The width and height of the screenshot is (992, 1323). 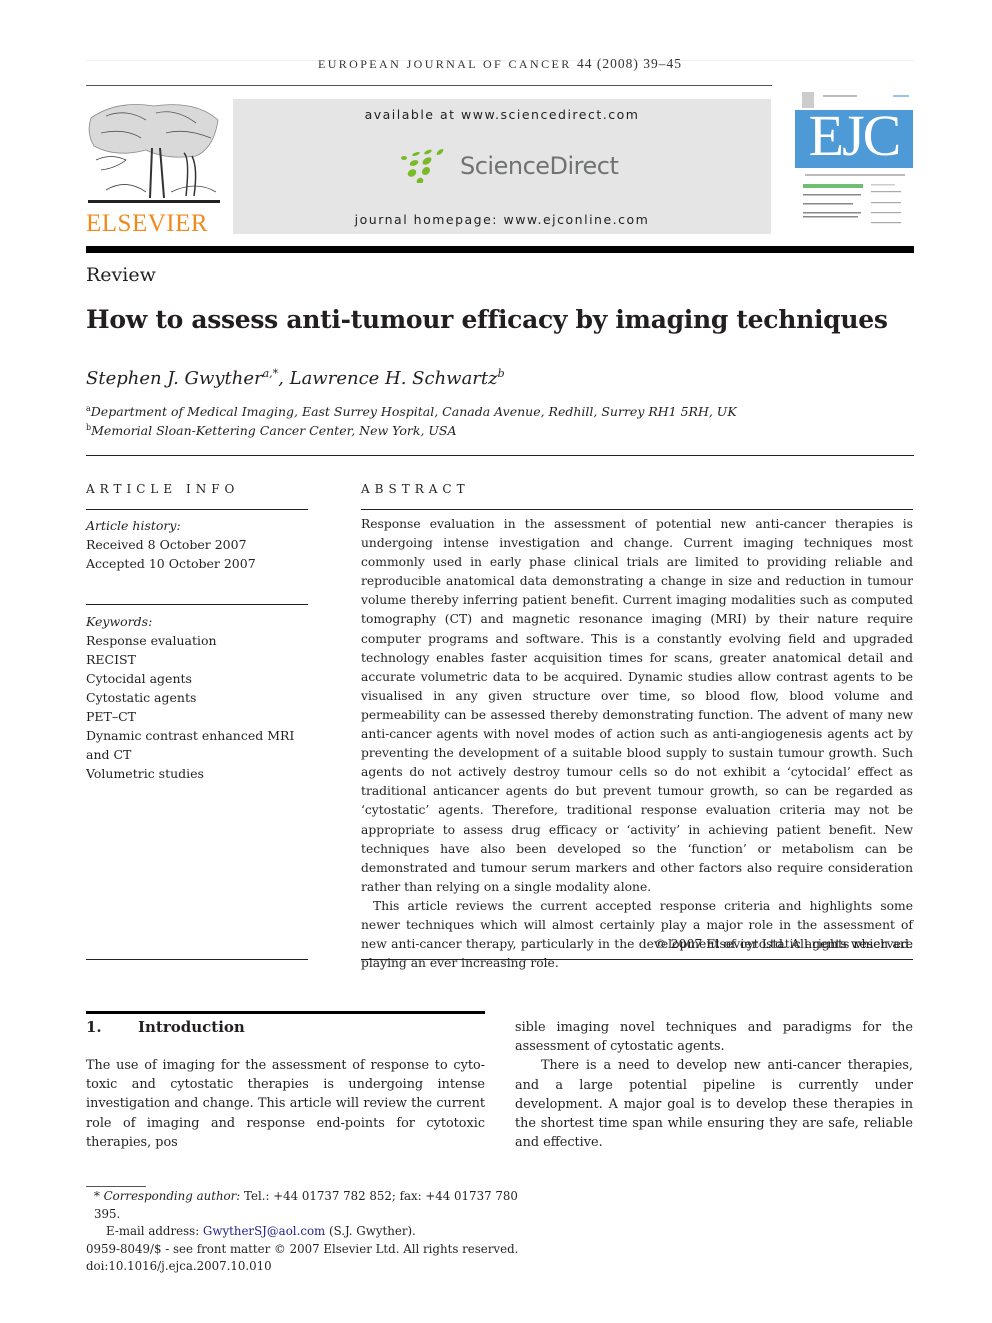 I want to click on elsevier-tree-icon, so click(x=154, y=153).